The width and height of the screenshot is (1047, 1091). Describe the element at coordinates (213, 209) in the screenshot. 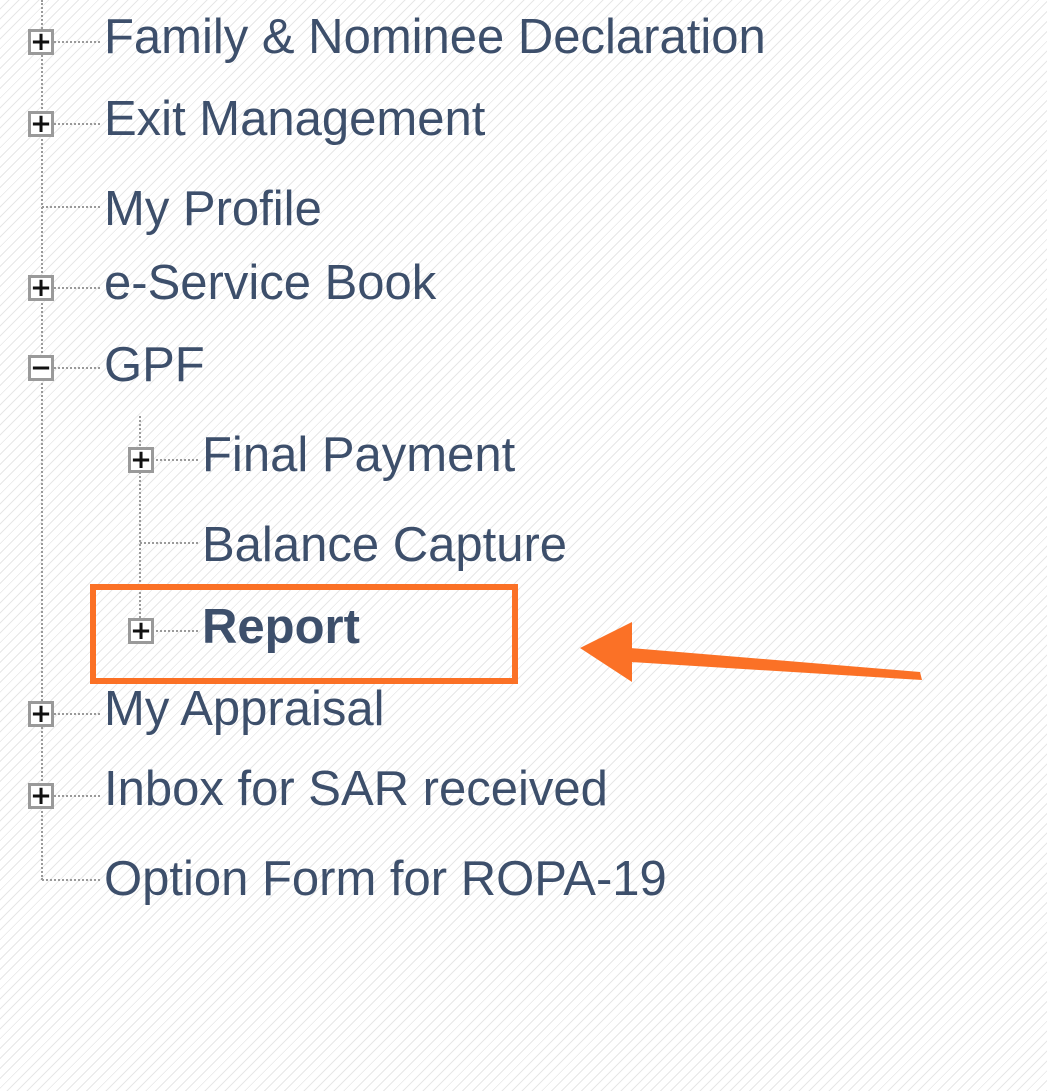

I see `tree-item-my-profile: My Profile` at that location.